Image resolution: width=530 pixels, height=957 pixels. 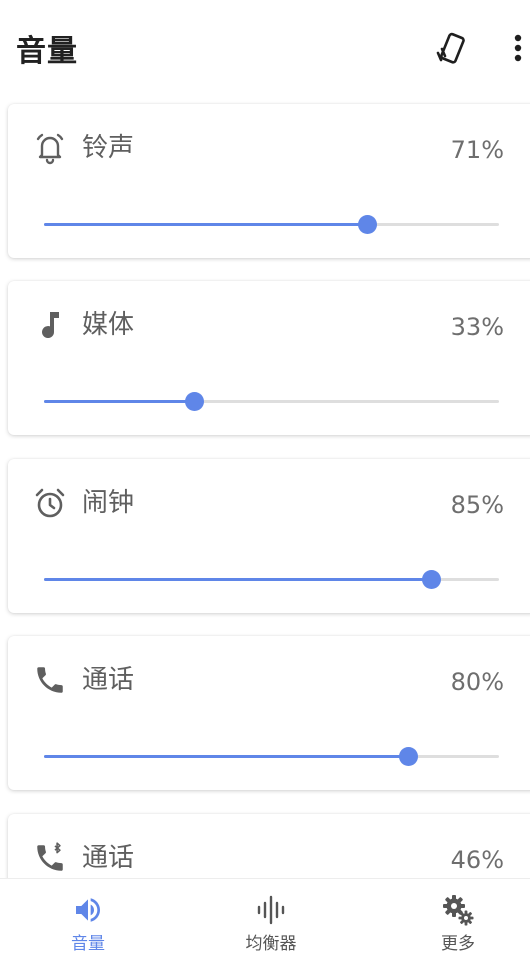 What do you see at coordinates (108, 503) in the screenshot?
I see `volume-label: 闹钟` at bounding box center [108, 503].